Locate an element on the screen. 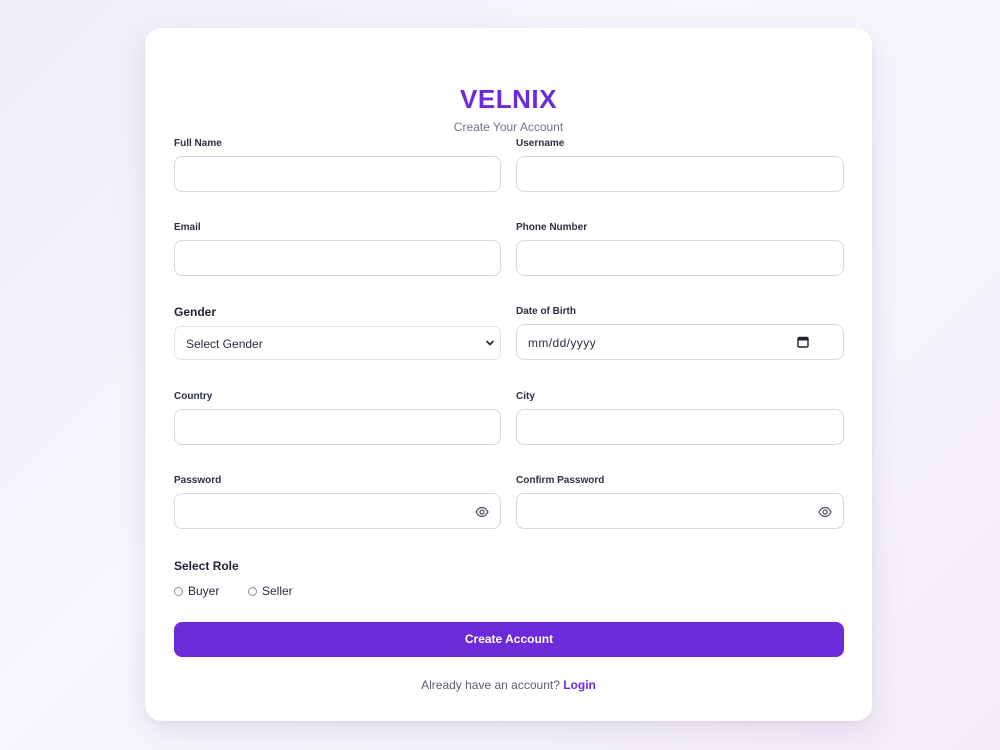 This screenshot has width=1000, height=750. full-name-label: Full Name is located at coordinates (198, 143).